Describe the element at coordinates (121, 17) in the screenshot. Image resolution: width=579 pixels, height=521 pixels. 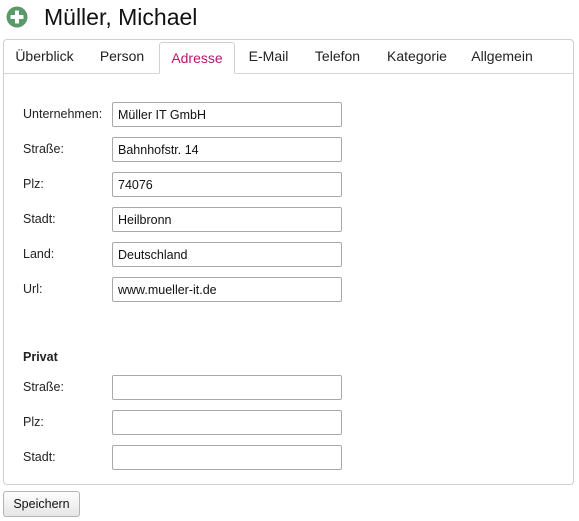
I see `page-title: Müller, Michael` at that location.